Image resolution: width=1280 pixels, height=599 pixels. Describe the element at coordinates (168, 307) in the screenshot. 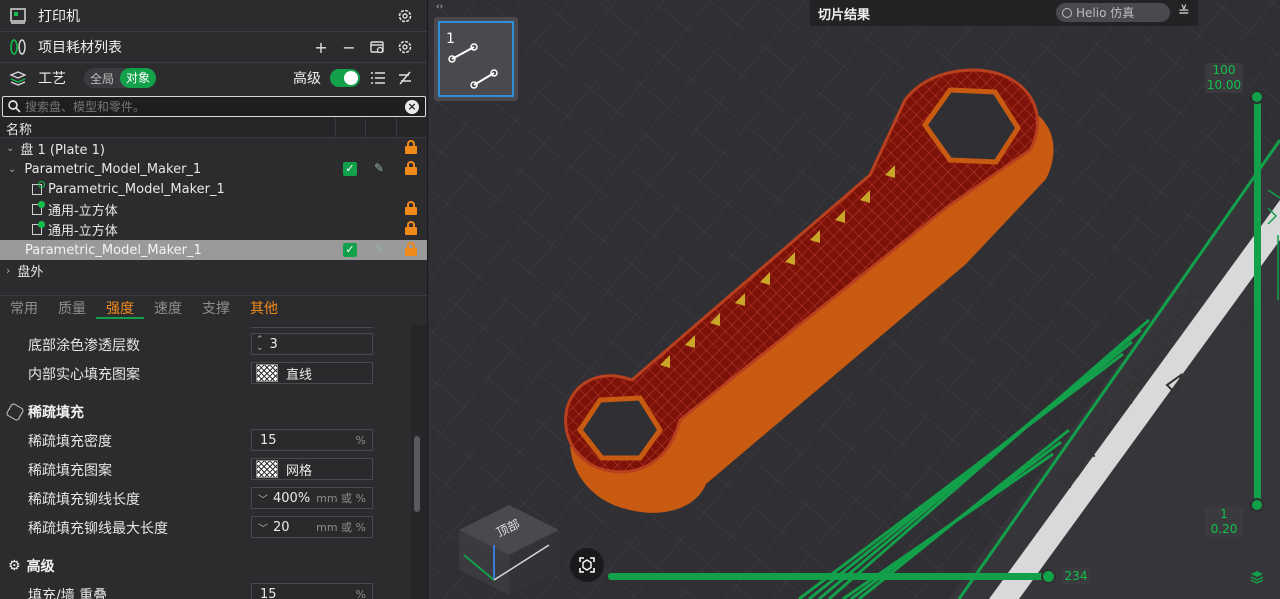

I see `tab-speed: 速度` at that location.